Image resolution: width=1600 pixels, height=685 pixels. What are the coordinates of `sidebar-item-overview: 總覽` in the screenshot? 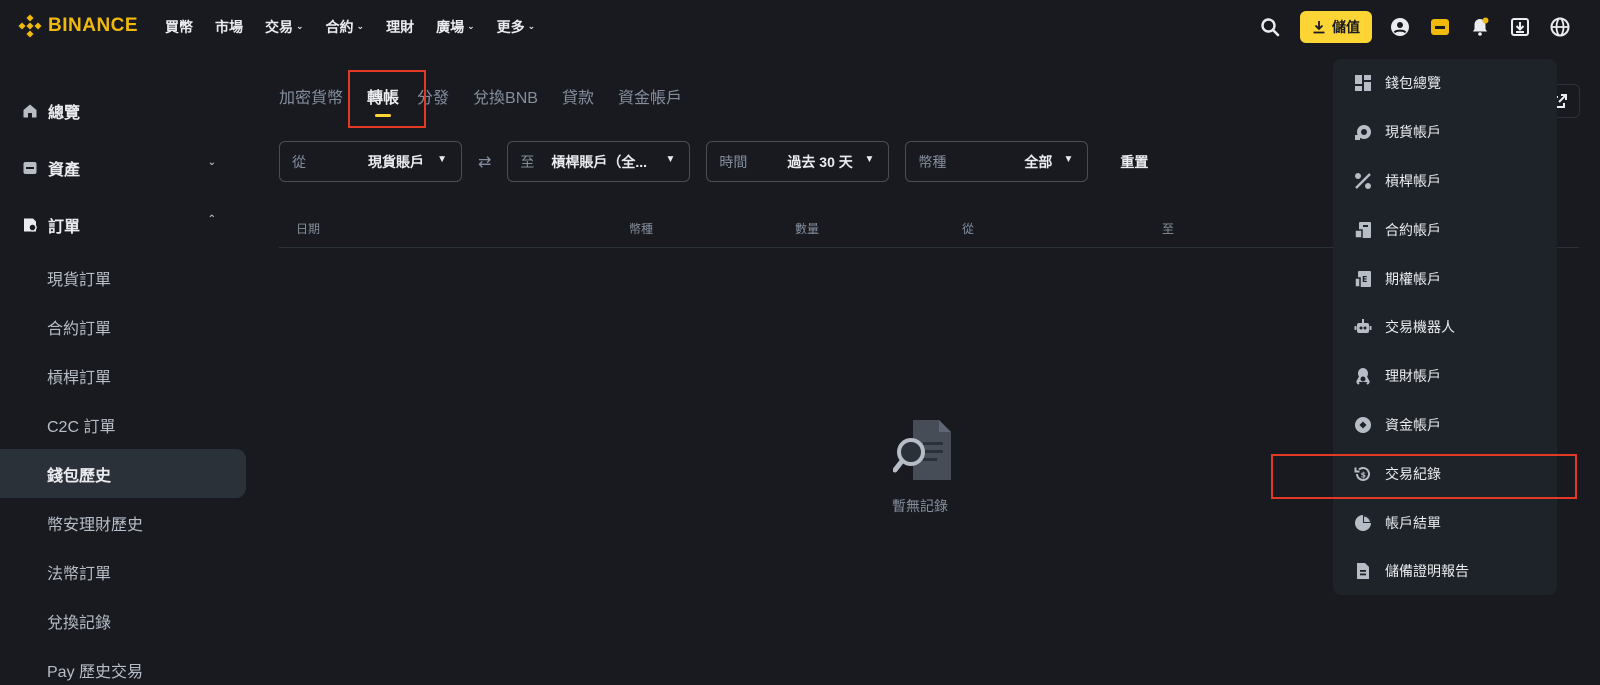 It's located at (123, 110).